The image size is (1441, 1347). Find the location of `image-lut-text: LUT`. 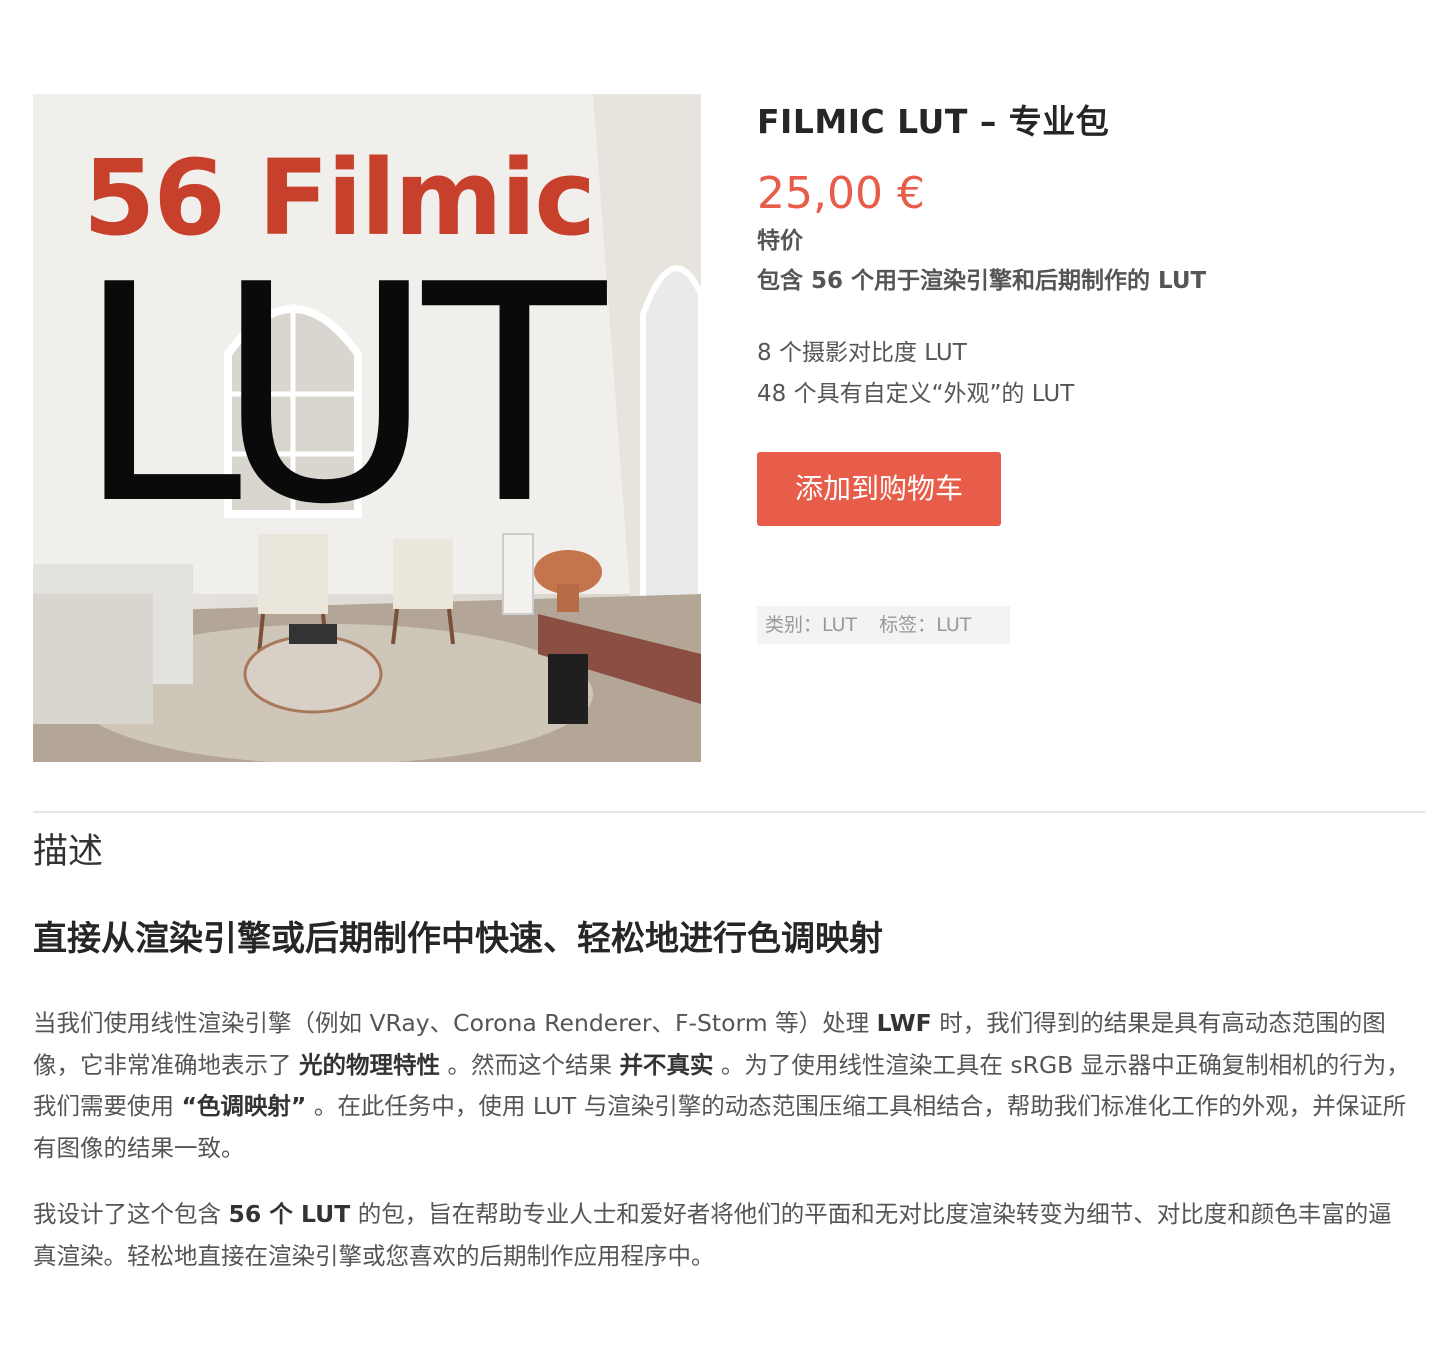

image-lut-text: LUT is located at coordinates (340, 395).